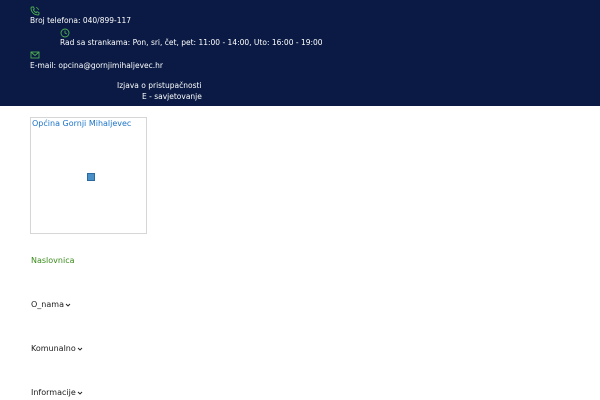  I want to click on email-link: E-mail: opcina@gornjimihaljevec.hr, so click(96, 66).